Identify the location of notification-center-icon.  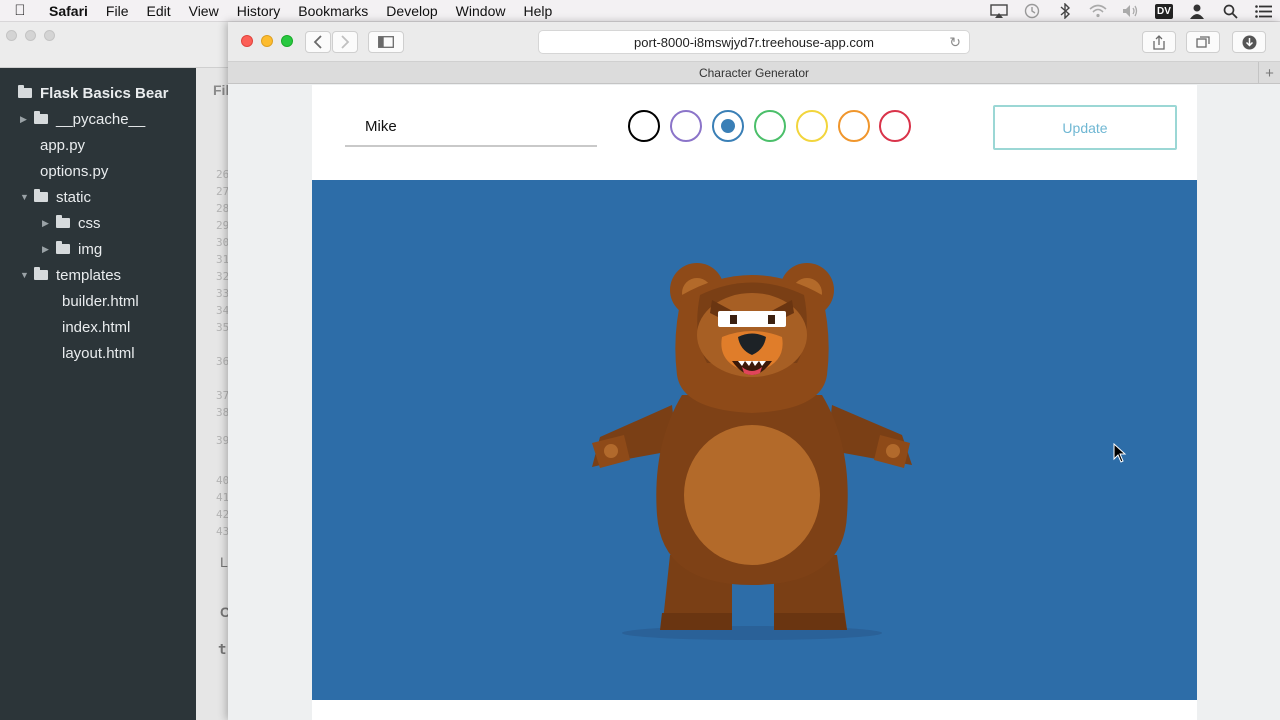
(1263, 11).